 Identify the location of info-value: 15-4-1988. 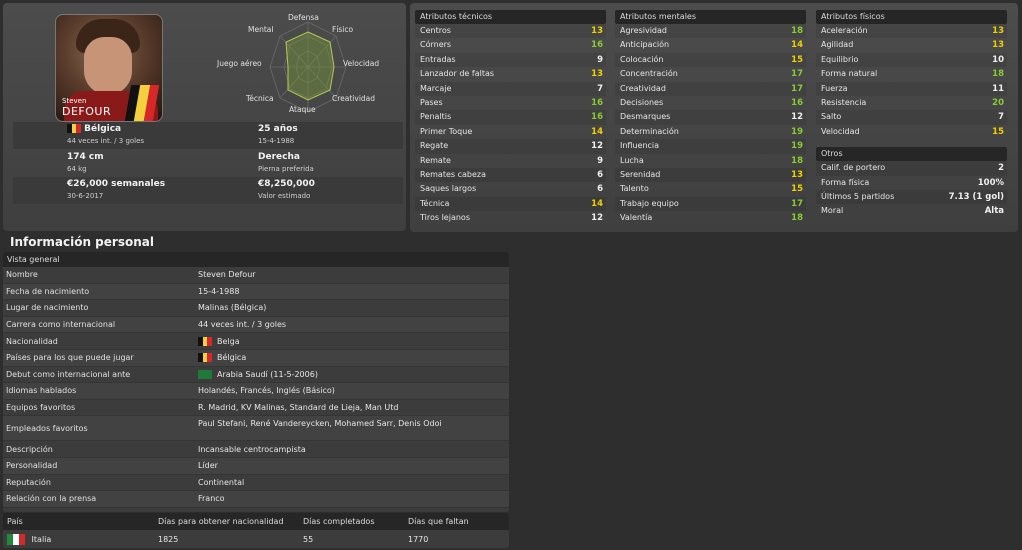
(353, 291).